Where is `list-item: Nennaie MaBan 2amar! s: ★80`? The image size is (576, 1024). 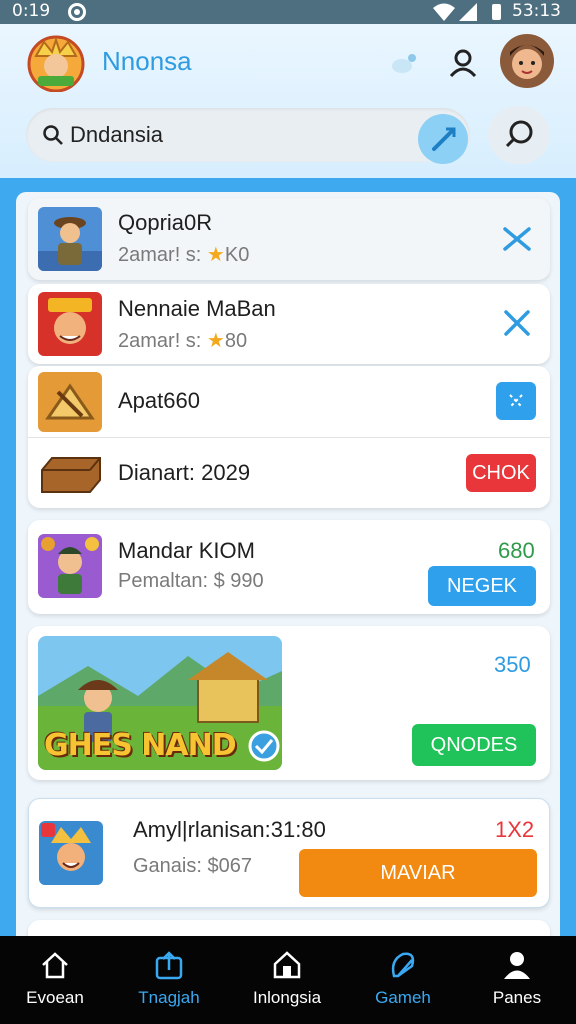 list-item: Nennaie MaBan 2amar! s: ★80 is located at coordinates (289, 324).